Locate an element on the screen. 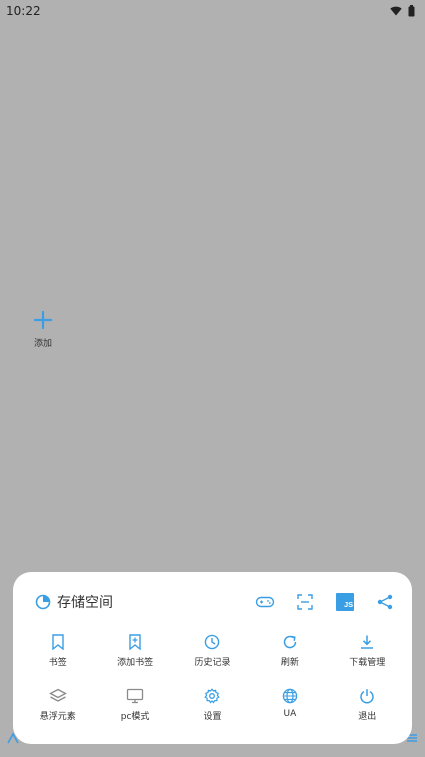 This screenshot has width=425, height=757. menu-item-settings: 设置 is located at coordinates (212, 704).